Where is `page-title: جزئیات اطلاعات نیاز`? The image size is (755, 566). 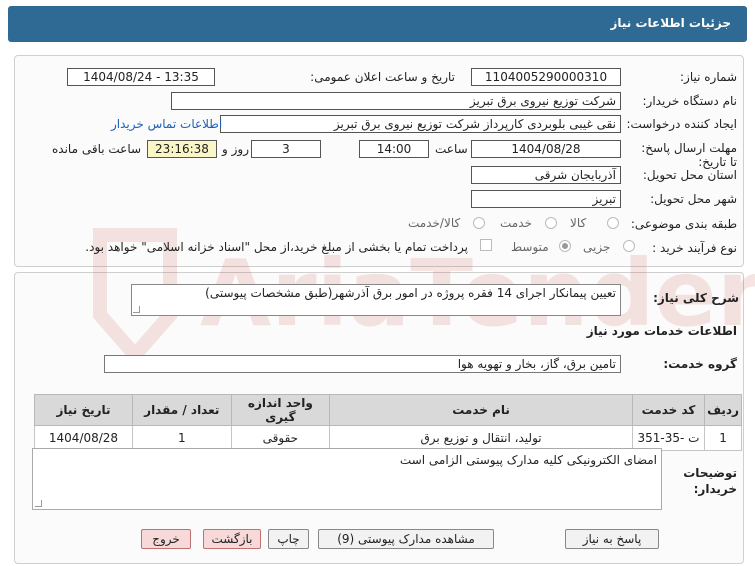
page-title: جزئیات اطلاعات نیاز is located at coordinates (670, 23).